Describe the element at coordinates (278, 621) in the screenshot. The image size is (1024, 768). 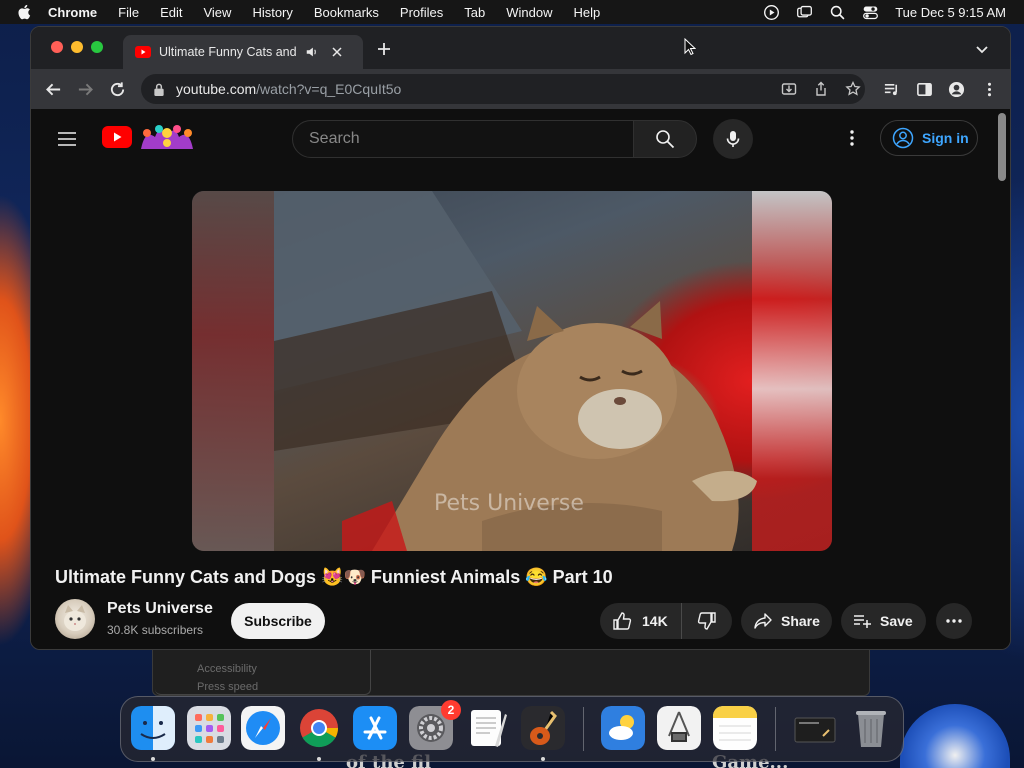
I see `subscribe-button: Subscribe` at that location.